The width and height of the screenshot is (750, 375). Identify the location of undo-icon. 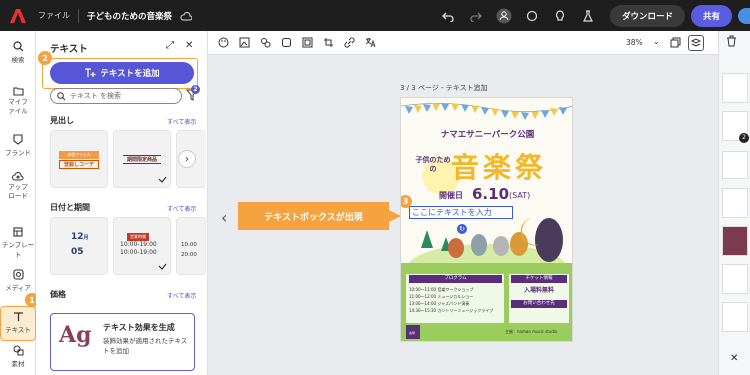
(448, 16).